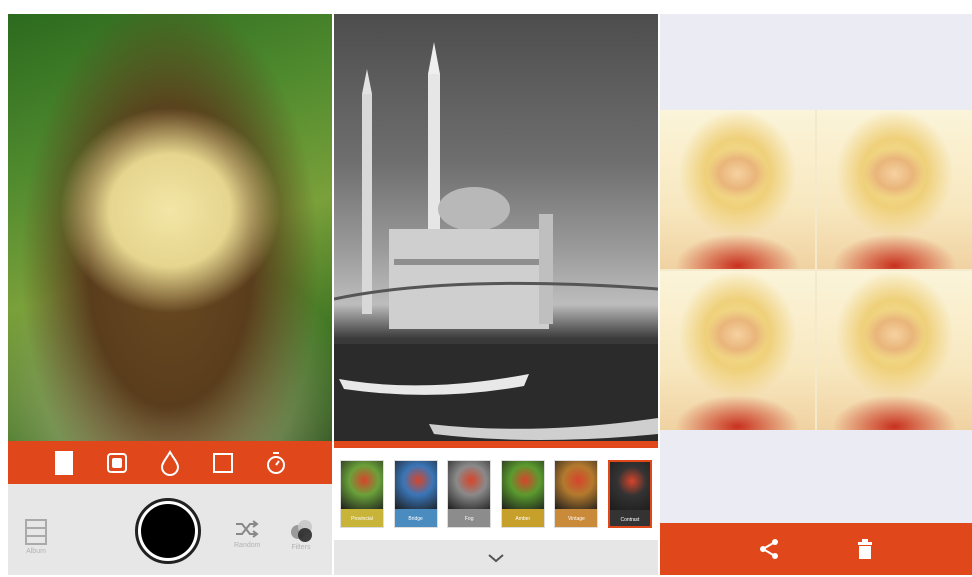  Describe the element at coordinates (64, 463) in the screenshot. I see `portrait-frame-icon` at that location.